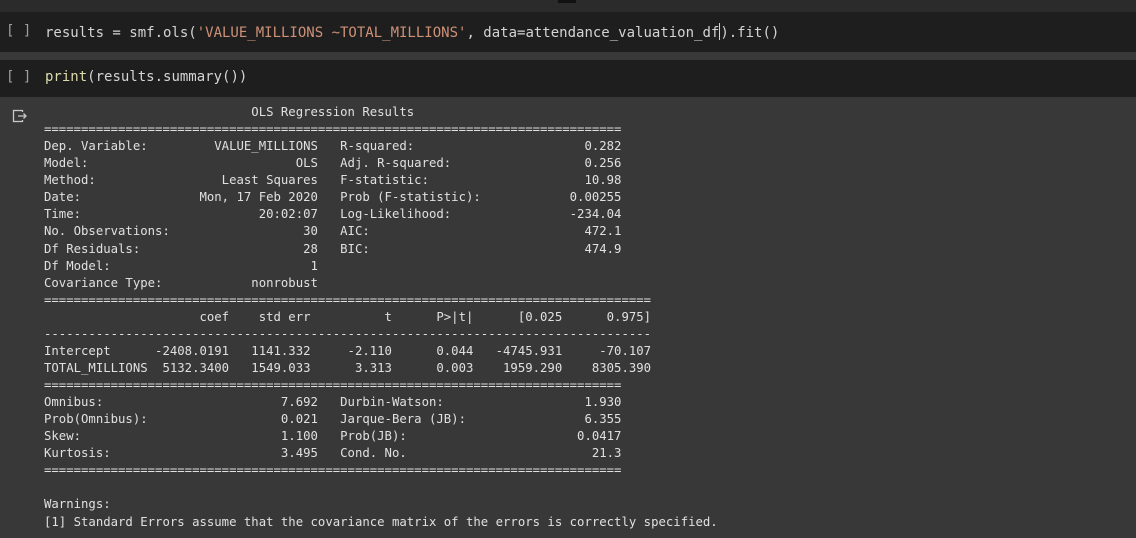 Image resolution: width=1136 pixels, height=538 pixels. Describe the element at coordinates (333, 248) in the screenshot. I see `output-line: Df Residuals: 28 BIC: 474.9` at that location.